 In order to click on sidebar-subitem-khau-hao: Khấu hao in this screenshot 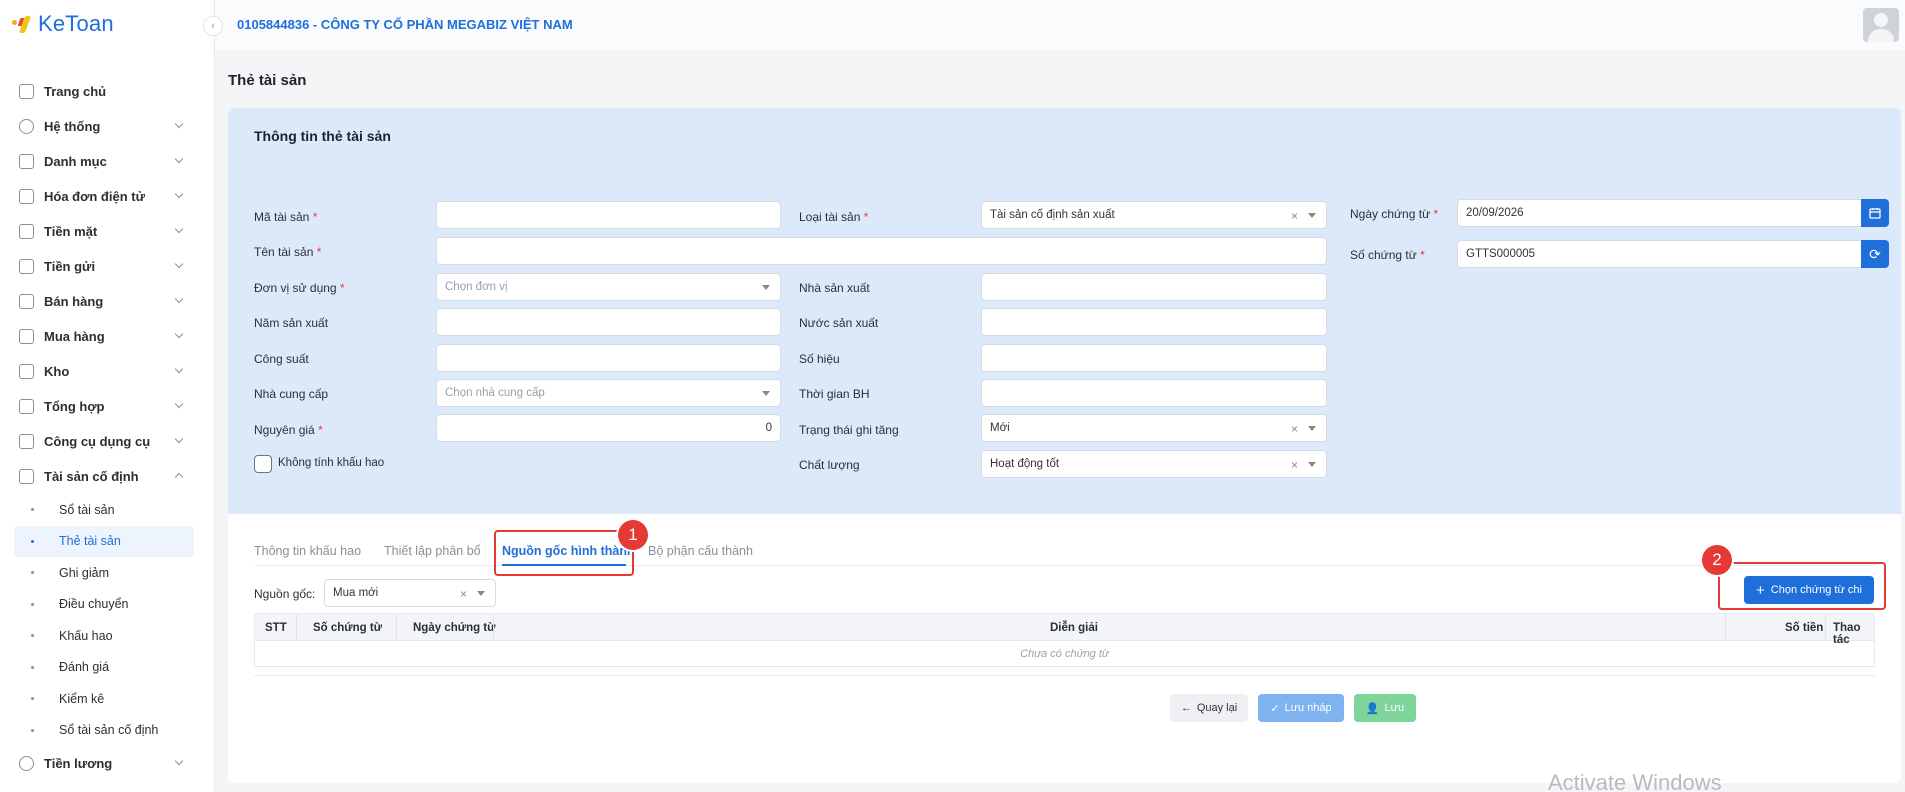, I will do `click(104, 636)`.